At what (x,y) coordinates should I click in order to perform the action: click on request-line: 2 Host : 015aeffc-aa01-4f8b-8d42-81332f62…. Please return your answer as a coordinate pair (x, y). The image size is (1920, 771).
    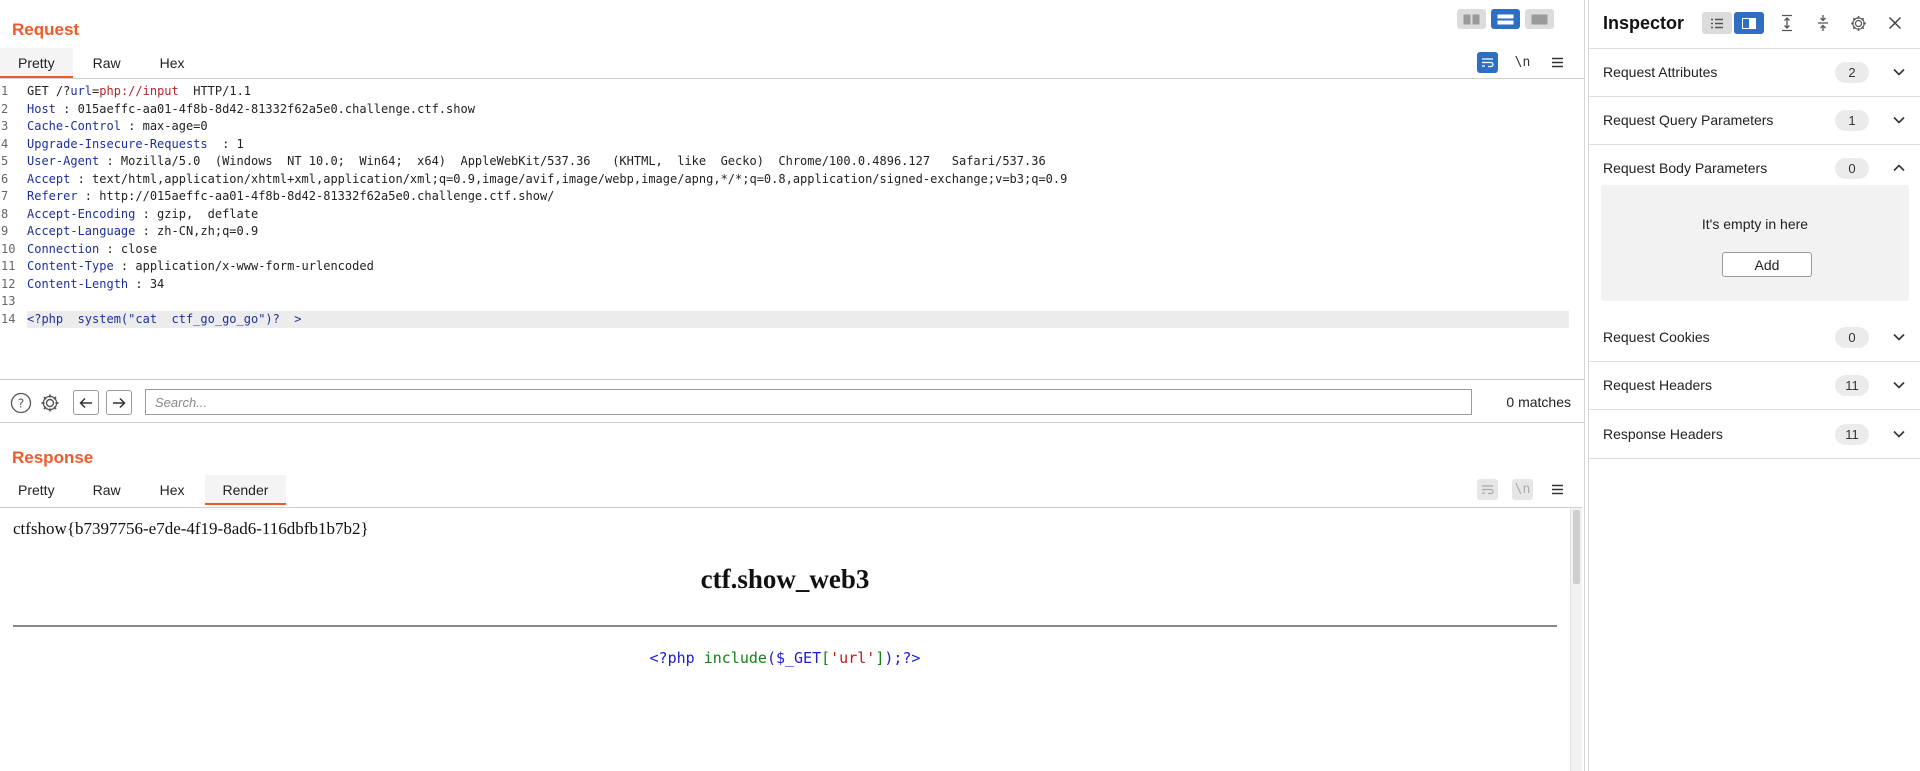
    Looking at the image, I should click on (792, 110).